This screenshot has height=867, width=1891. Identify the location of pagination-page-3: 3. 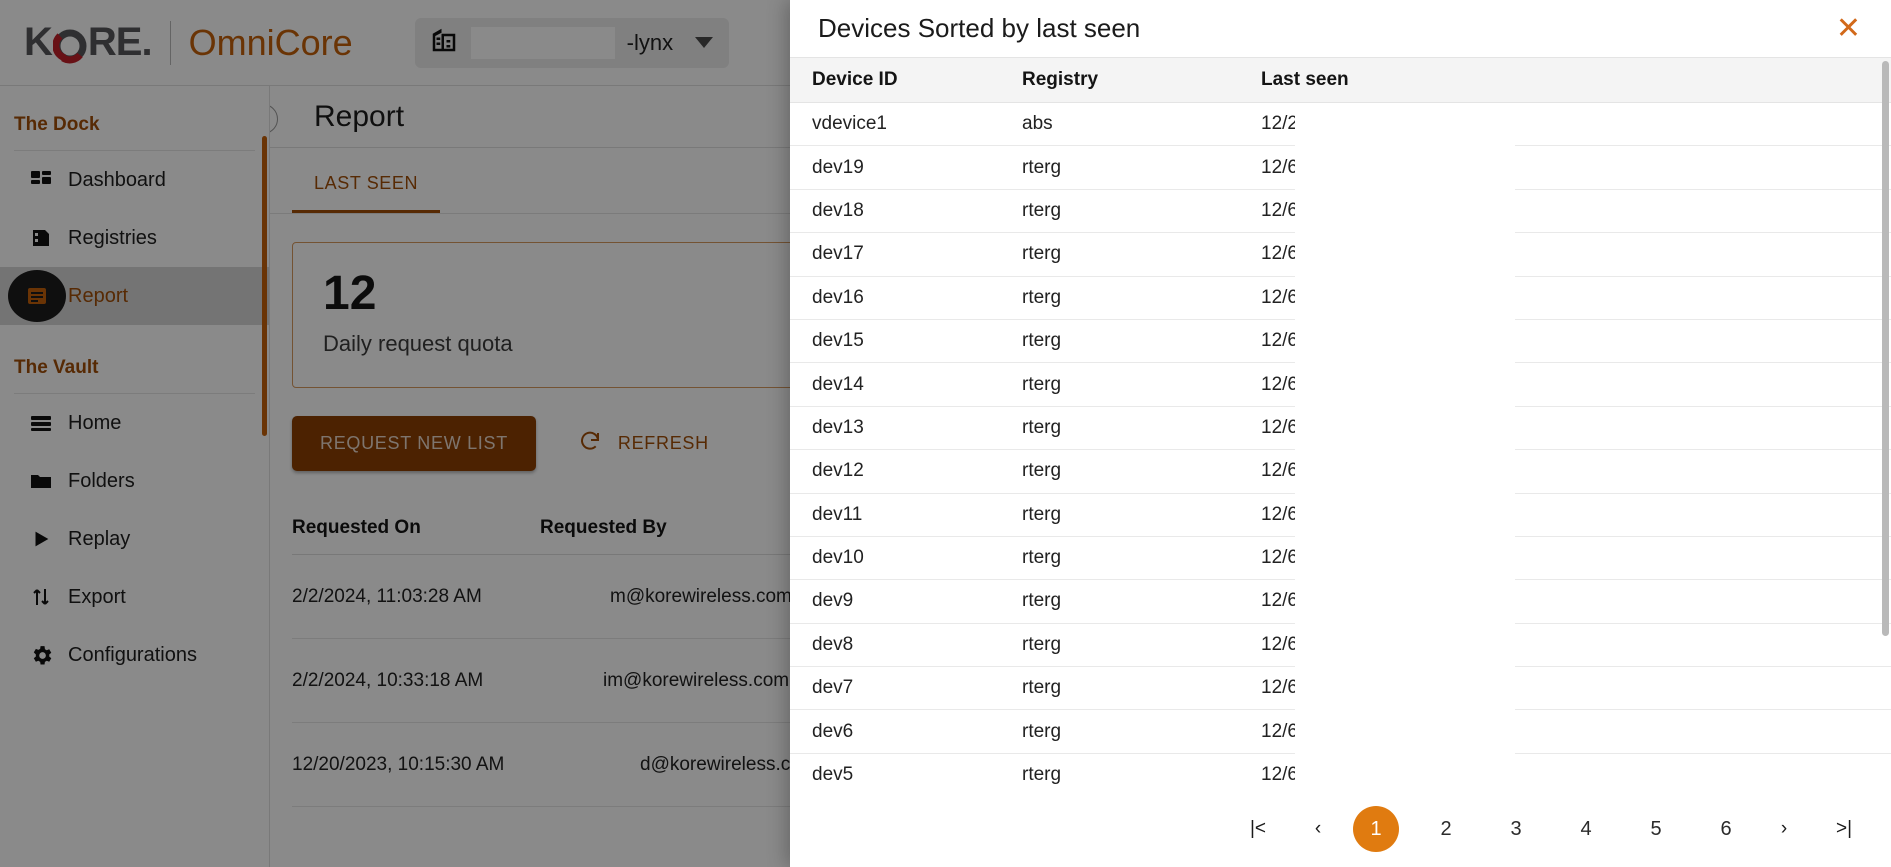
(1516, 829).